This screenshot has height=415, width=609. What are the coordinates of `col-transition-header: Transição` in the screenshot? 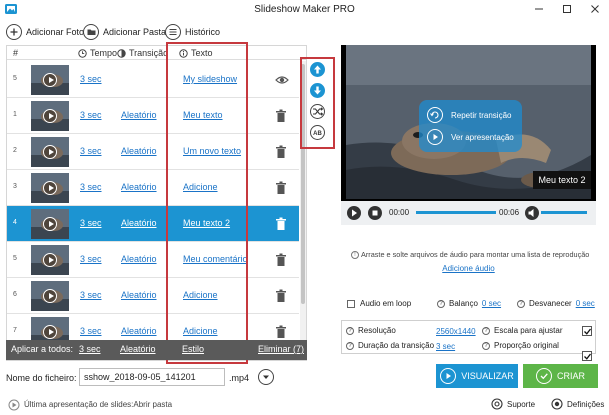 It's located at (142, 53).